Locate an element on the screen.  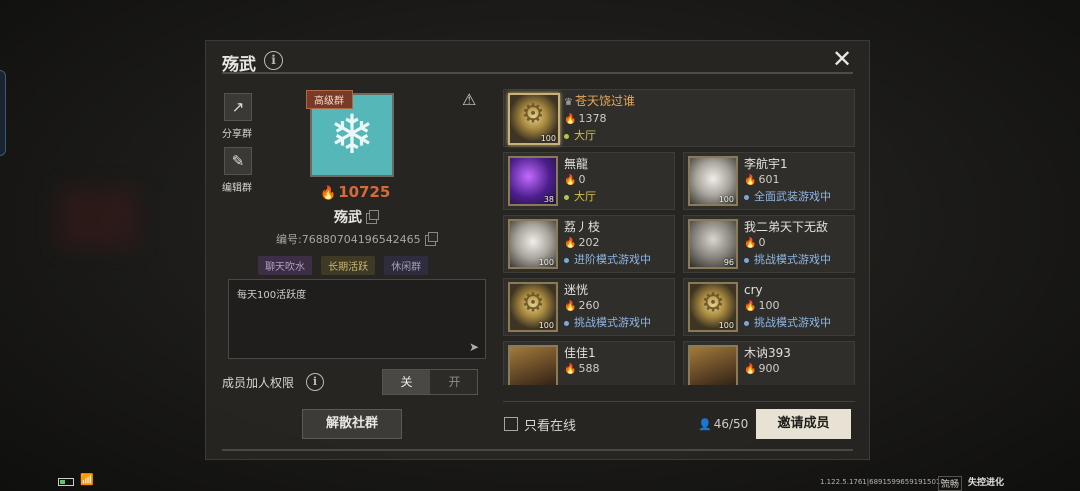
member-card: 96 我二弟天下无敌 🔥 0 挑战模式游戏中 is located at coordinates (769, 244).